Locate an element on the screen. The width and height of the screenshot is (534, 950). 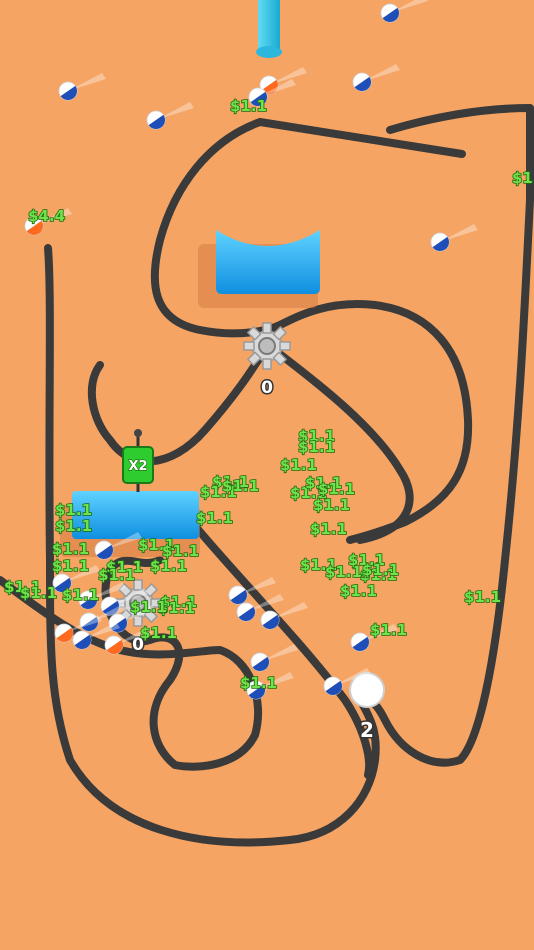
multiplier-label: X2 is located at coordinates (137, 466).